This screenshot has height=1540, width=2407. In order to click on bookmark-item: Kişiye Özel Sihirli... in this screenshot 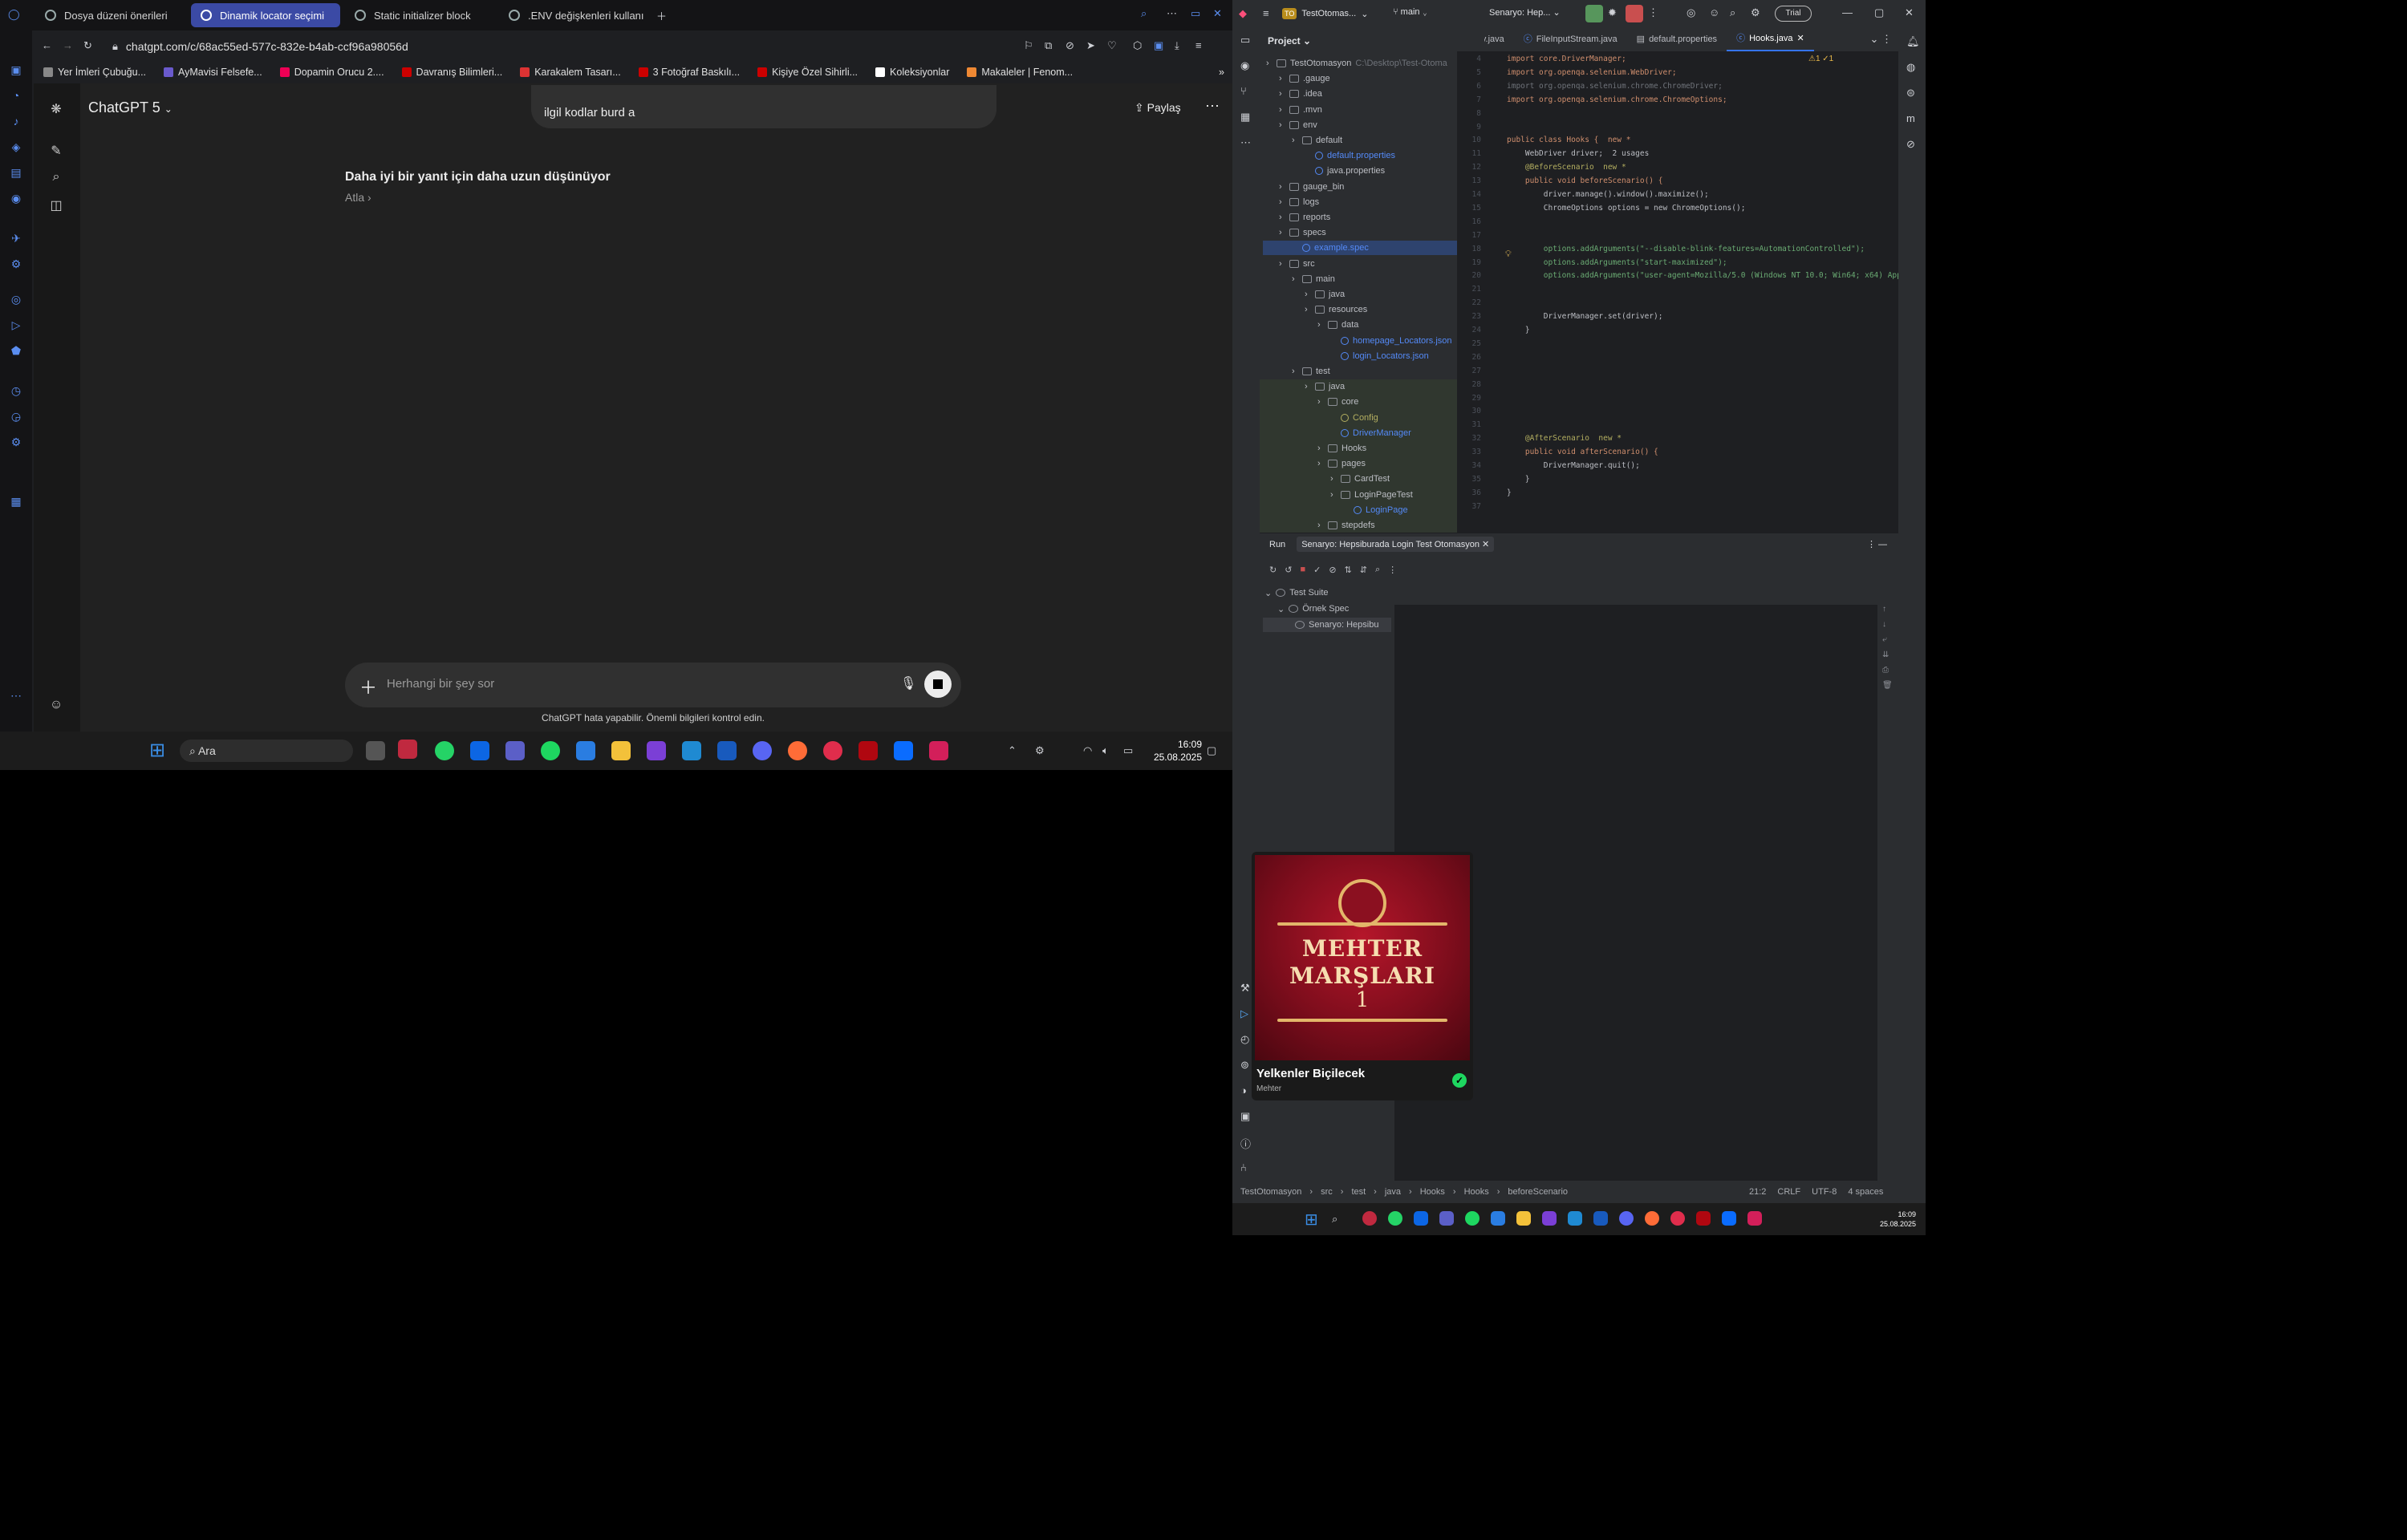, I will do `click(807, 72)`.